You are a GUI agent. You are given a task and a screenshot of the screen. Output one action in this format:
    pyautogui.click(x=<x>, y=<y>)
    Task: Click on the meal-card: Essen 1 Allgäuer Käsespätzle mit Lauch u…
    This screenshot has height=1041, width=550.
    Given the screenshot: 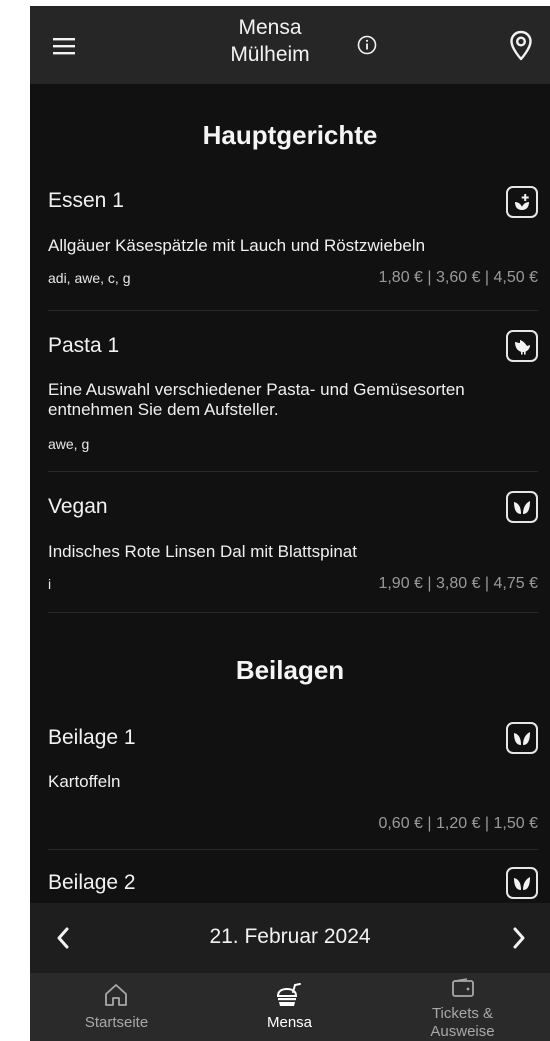 What is the action you would take?
    pyautogui.click(x=293, y=241)
    